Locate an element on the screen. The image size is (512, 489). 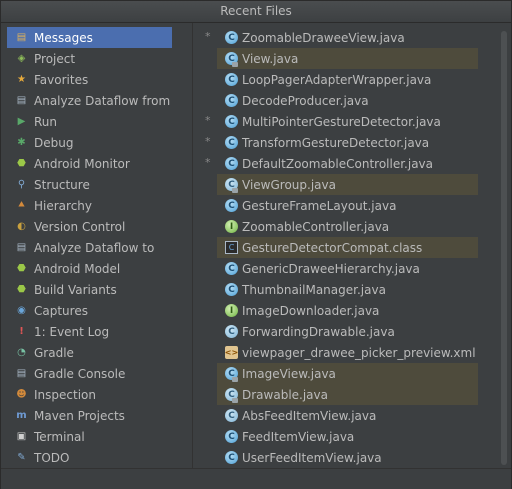
tool-window-item: ▣ Terminal is located at coordinates (89, 436).